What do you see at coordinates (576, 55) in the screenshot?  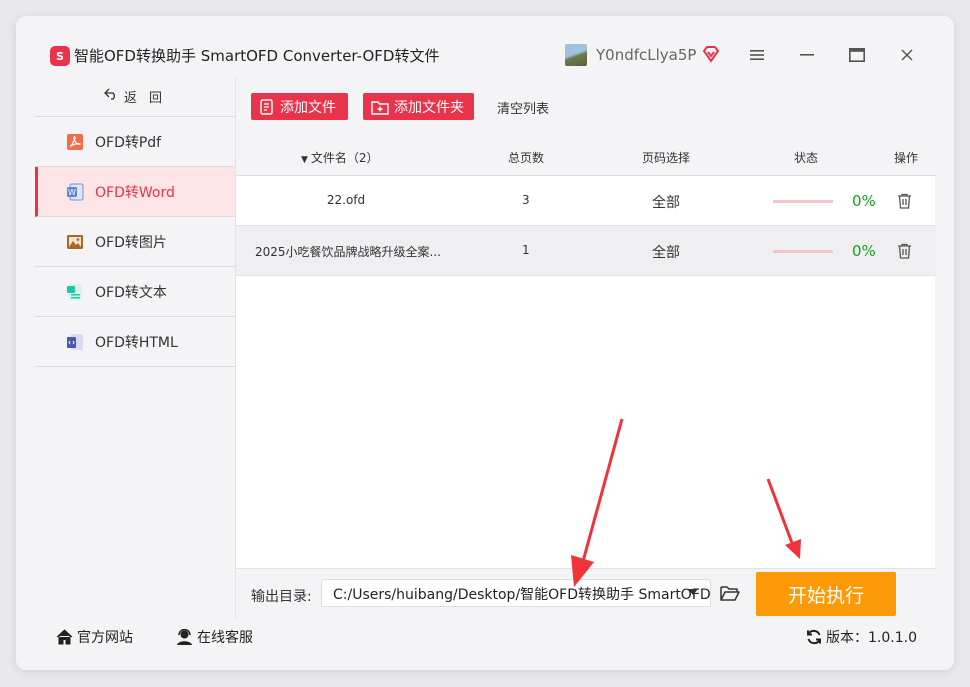 I see `avatar` at bounding box center [576, 55].